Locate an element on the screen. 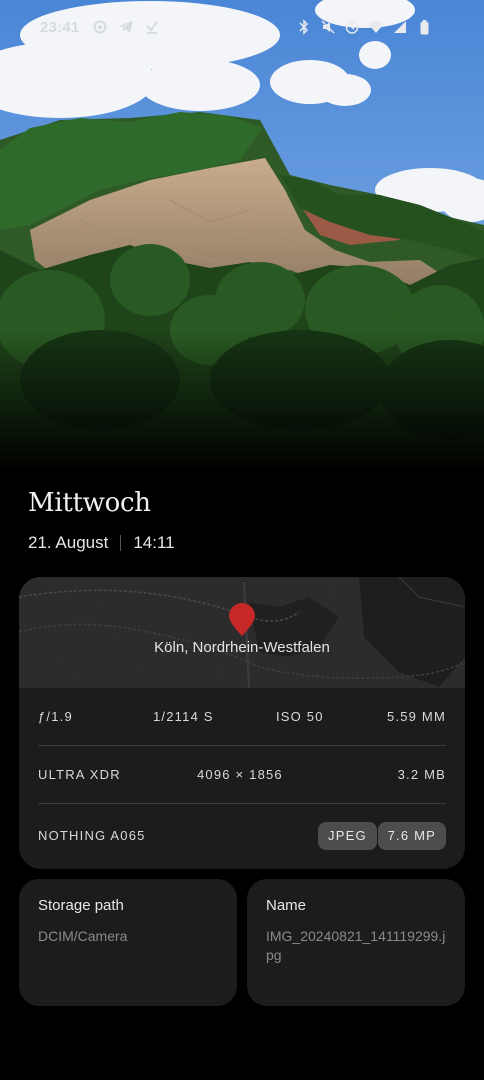 The height and width of the screenshot is (1080, 484). exif-row-image: ULTRA XDR 4096 × 1856 3.2 MB is located at coordinates (242, 777).